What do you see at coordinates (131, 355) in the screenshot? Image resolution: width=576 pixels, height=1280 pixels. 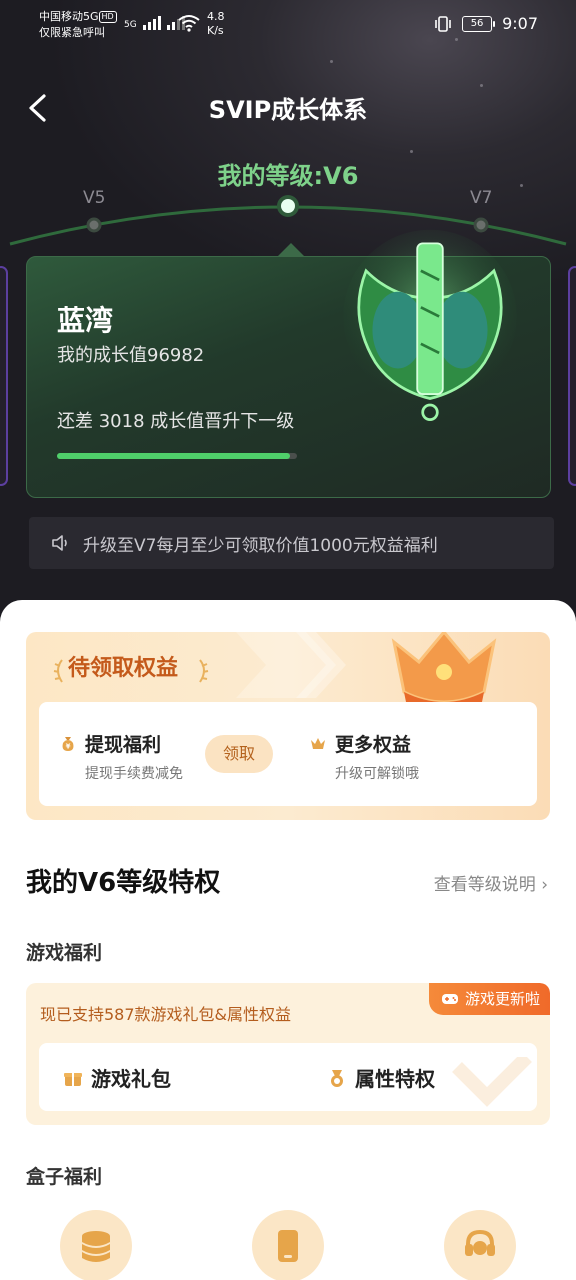 I see `growth-value: 我的成长值96982` at bounding box center [131, 355].